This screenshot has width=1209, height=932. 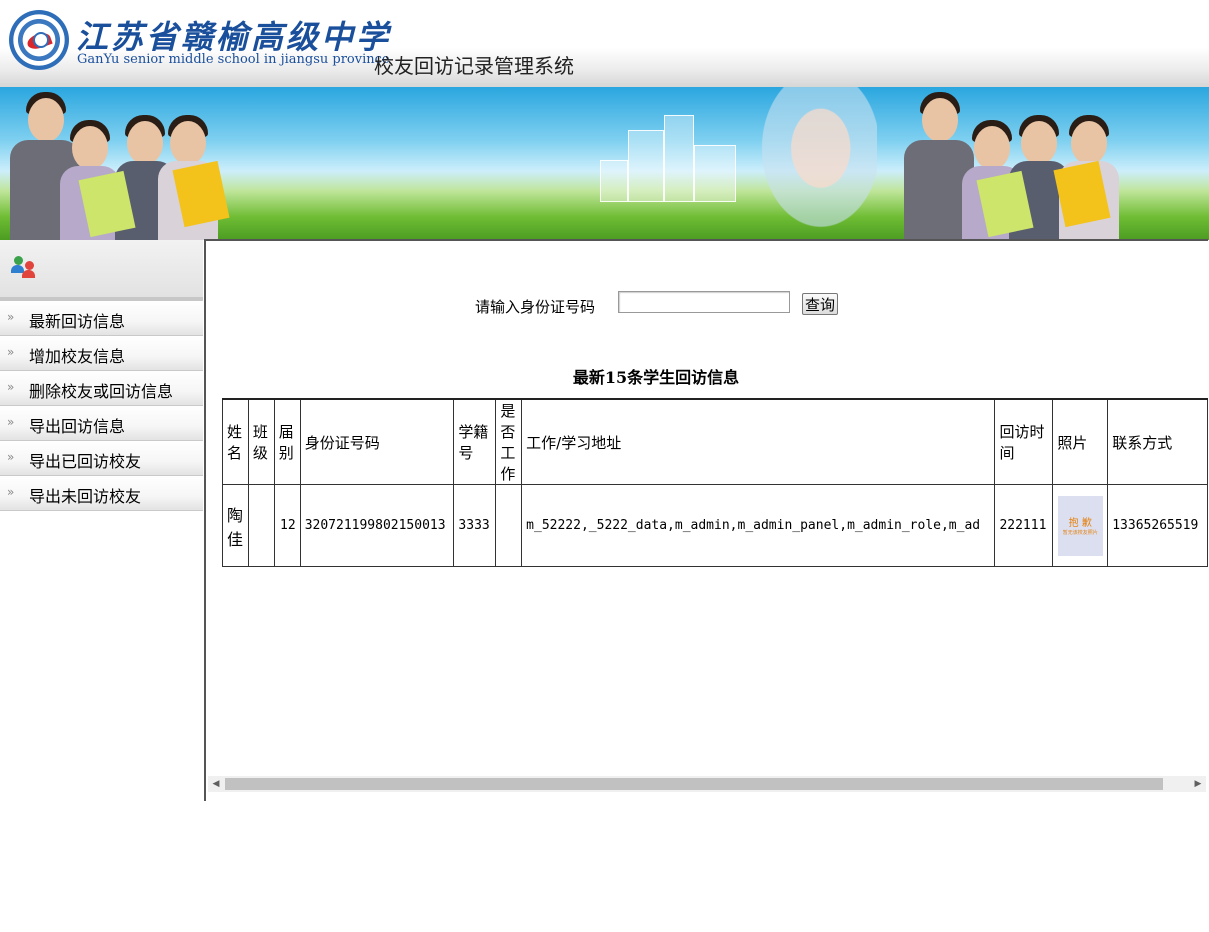 What do you see at coordinates (670, 158) in the screenshot?
I see `city-skyline-illustration` at bounding box center [670, 158].